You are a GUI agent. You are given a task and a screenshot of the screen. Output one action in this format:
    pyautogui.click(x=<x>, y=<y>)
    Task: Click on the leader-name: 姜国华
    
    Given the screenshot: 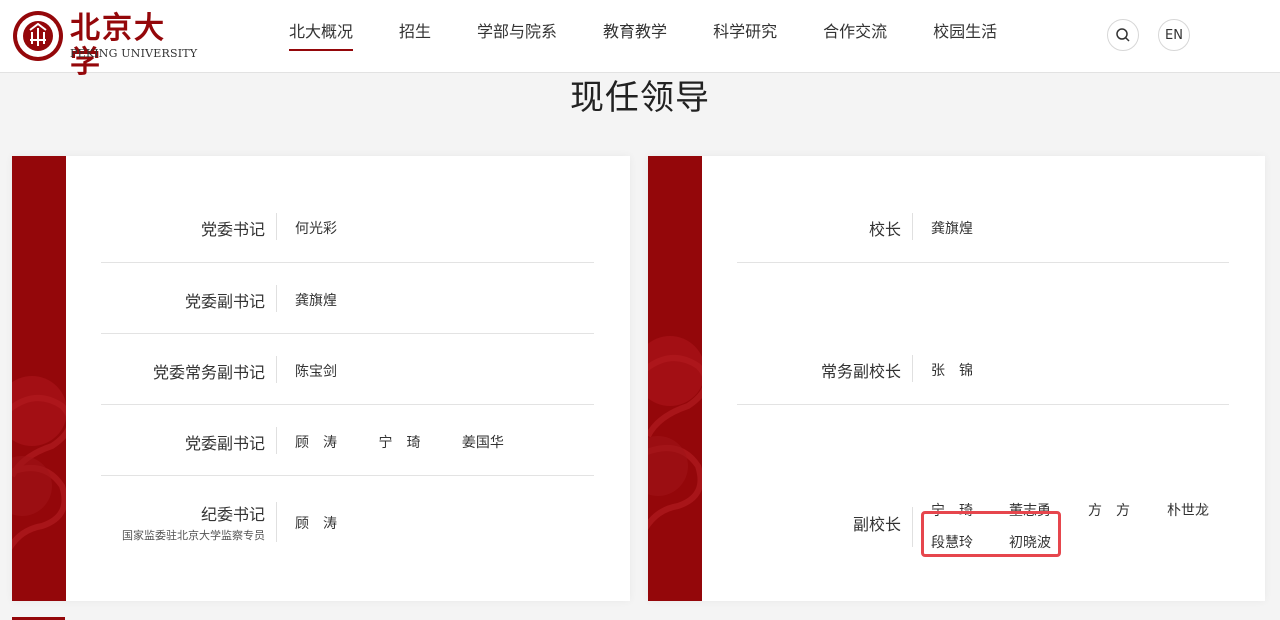 What is the action you would take?
    pyautogui.click(x=482, y=443)
    